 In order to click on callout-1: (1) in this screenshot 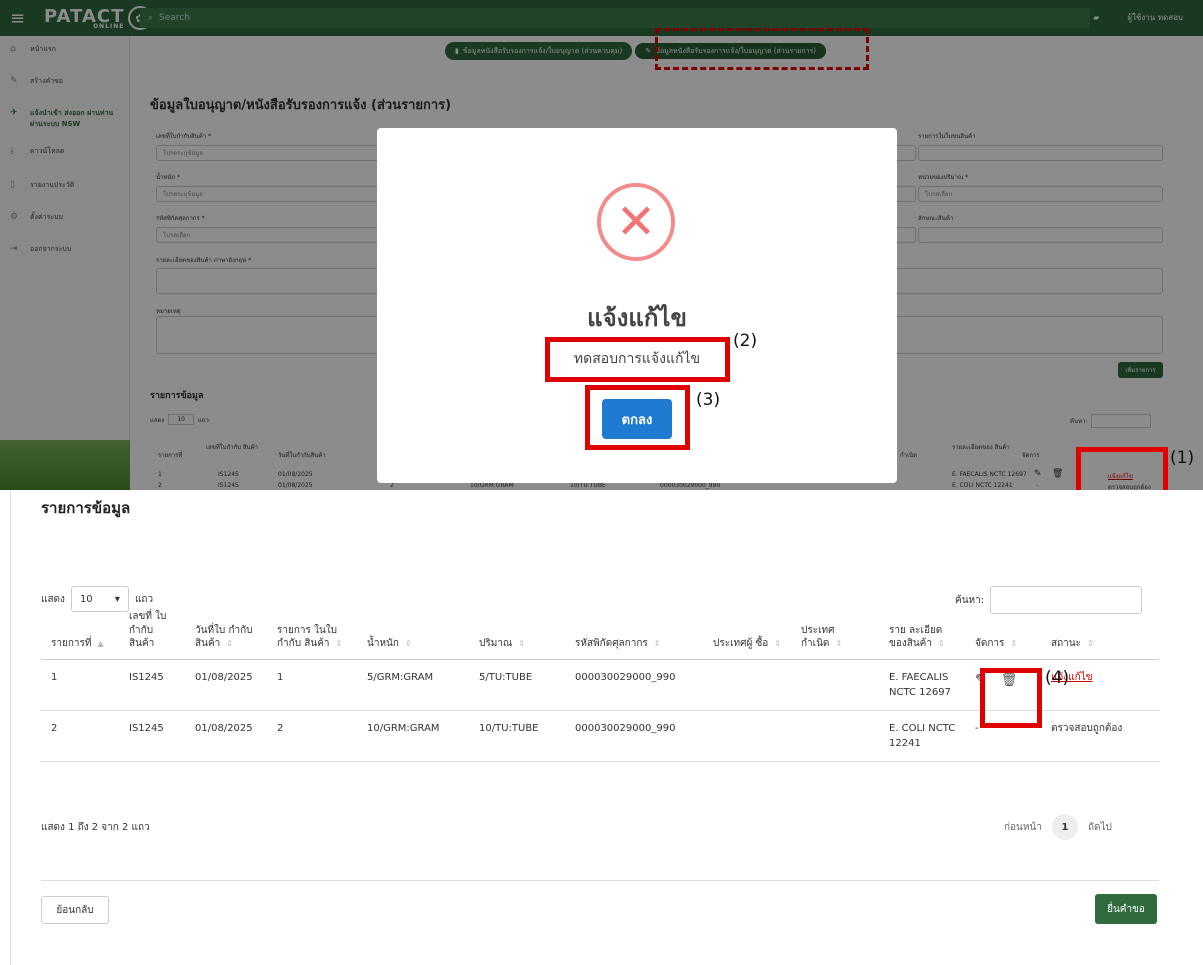, I will do `click(1182, 458)`.